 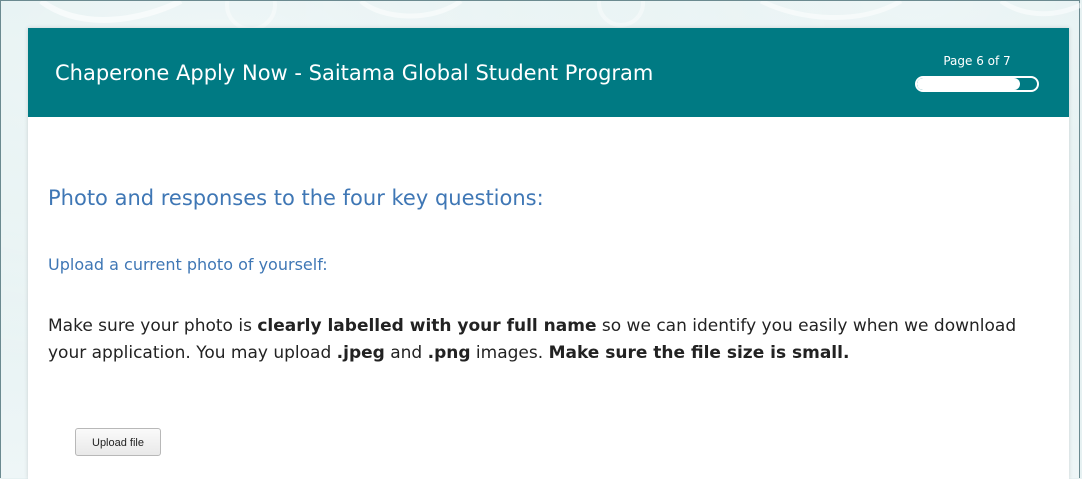 I want to click on instruction-emphasis-jpeg: .jpeg, so click(x=360, y=353).